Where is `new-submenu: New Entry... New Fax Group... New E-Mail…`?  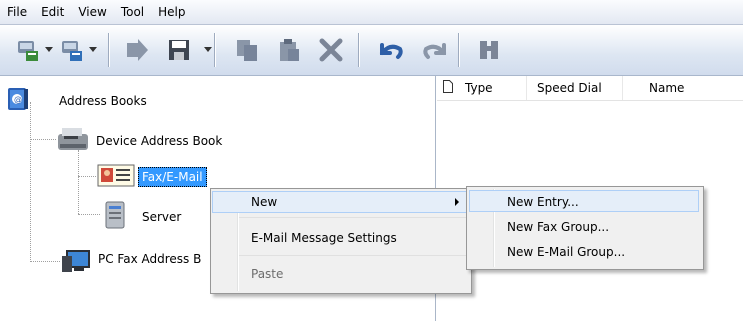 new-submenu: New Entry... New Fax Group... New E-Mail… is located at coordinates (585, 228).